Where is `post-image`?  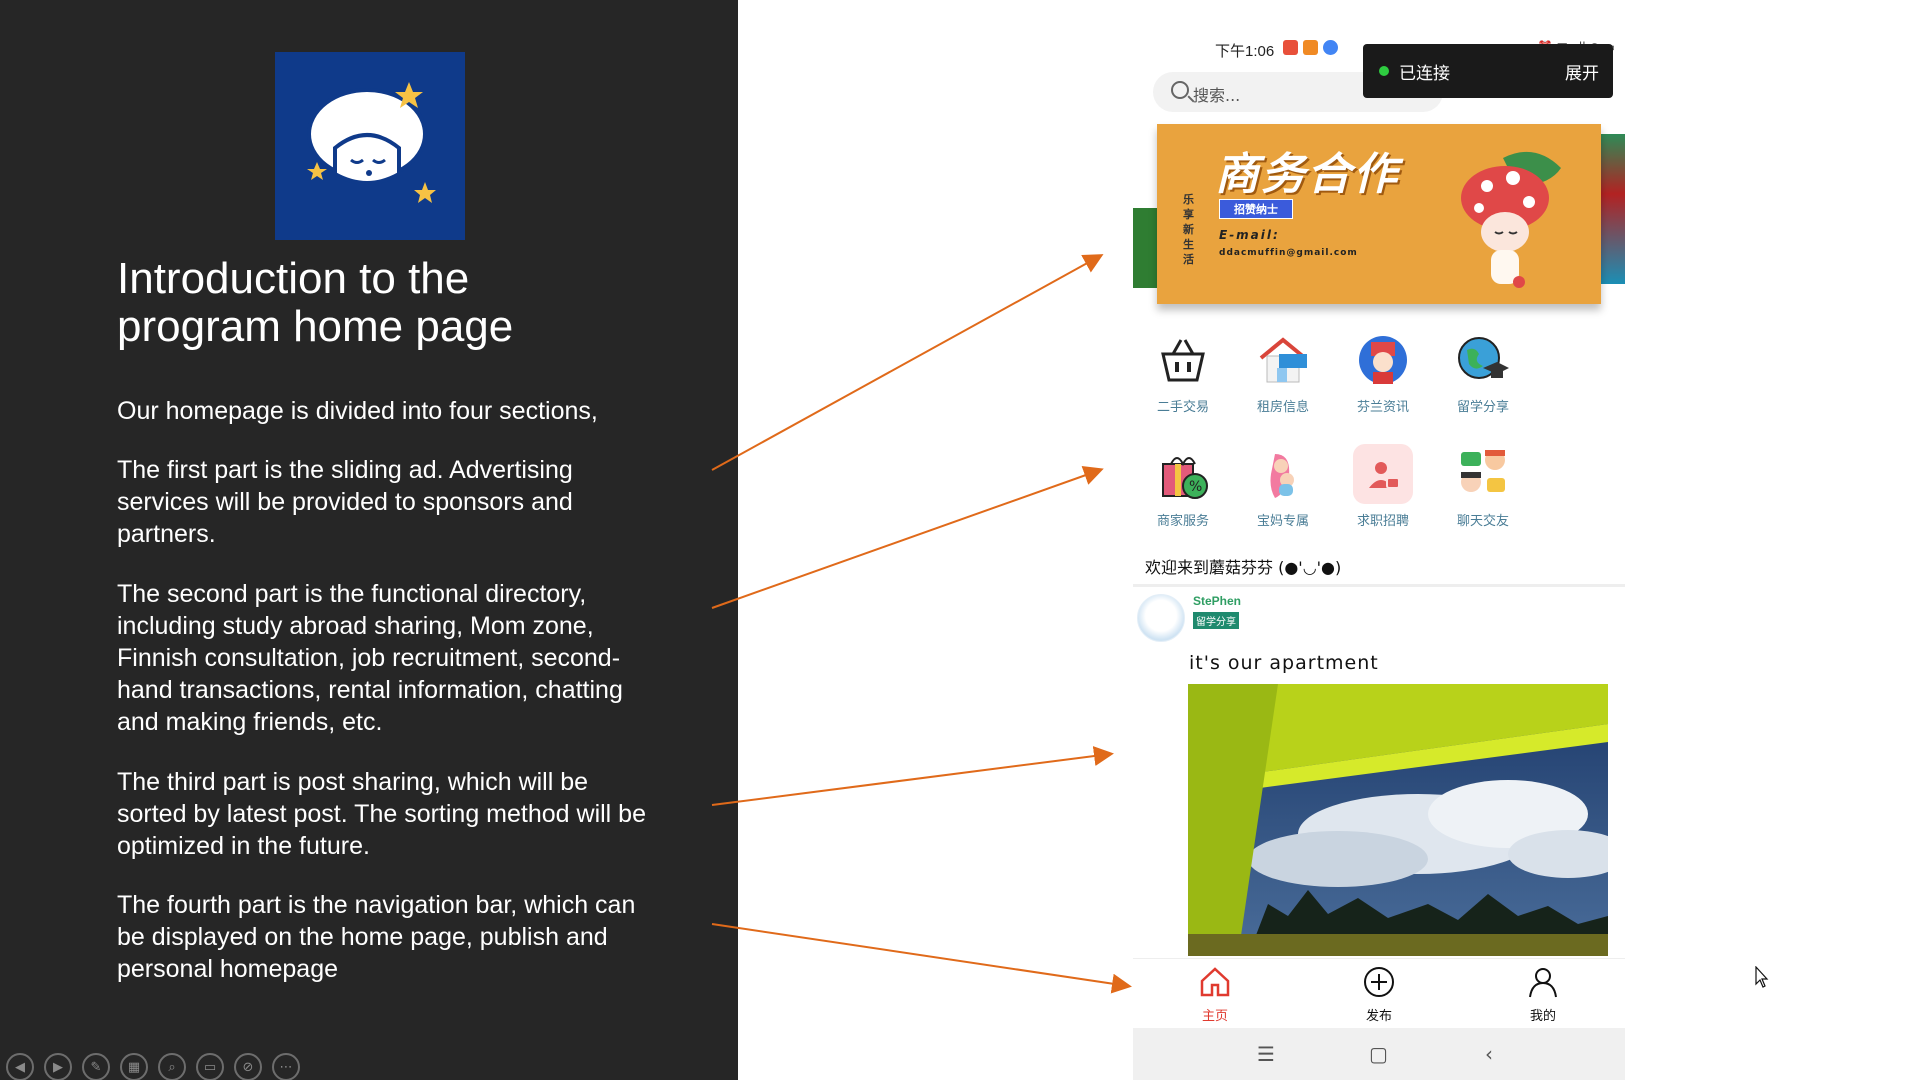
post-image is located at coordinates (1398, 820).